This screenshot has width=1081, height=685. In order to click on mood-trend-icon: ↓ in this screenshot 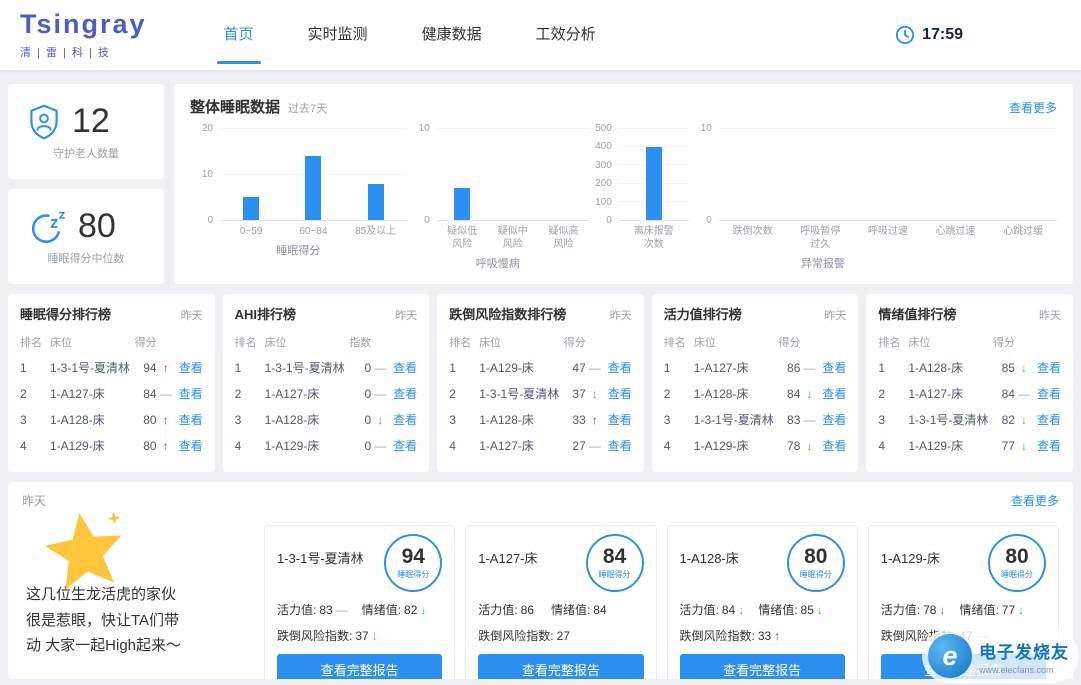, I will do `click(423, 609)`.